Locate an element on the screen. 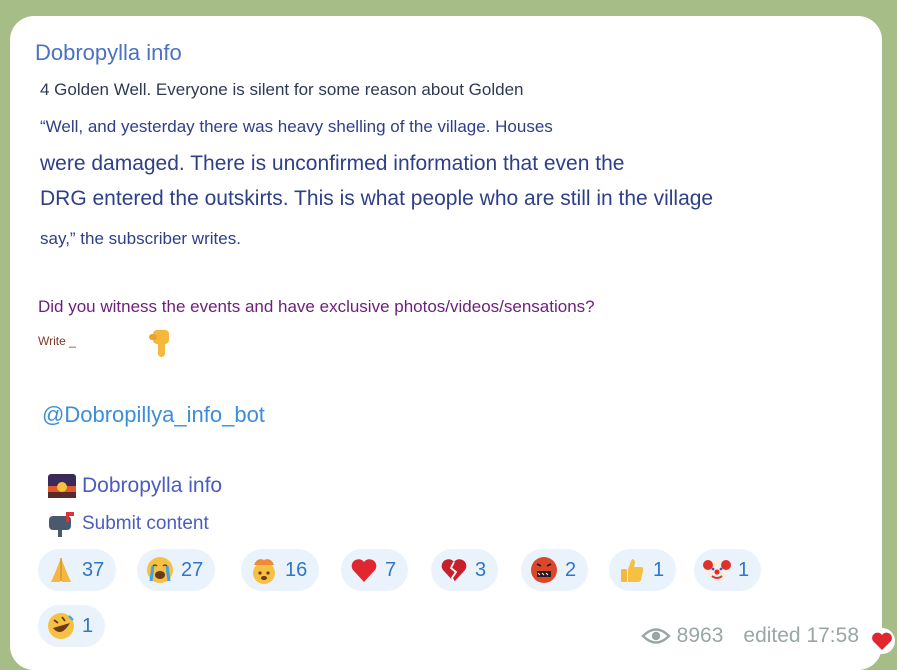 This screenshot has height=670, width=897. reaction-count: 37 is located at coordinates (93, 570).